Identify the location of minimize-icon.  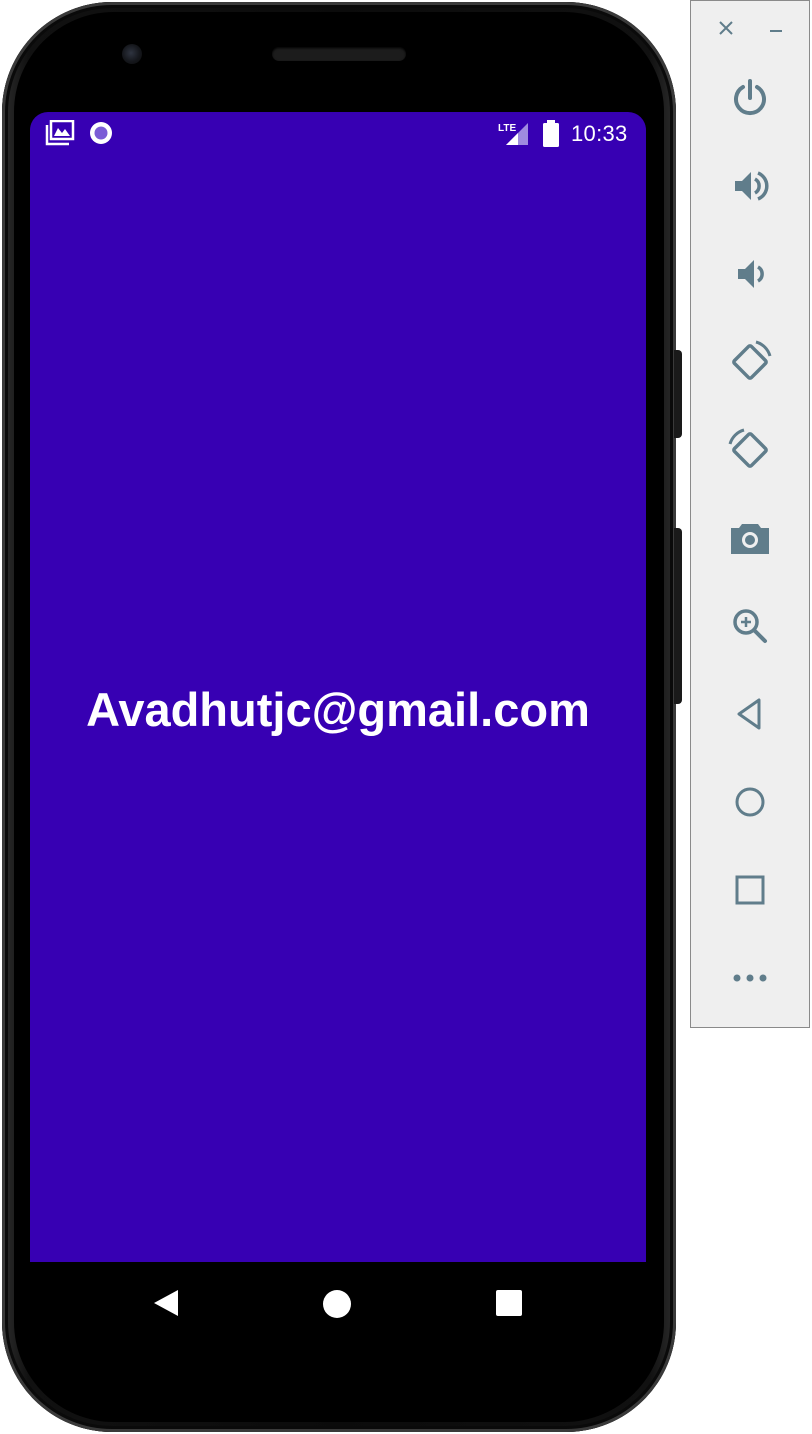
(776, 31).